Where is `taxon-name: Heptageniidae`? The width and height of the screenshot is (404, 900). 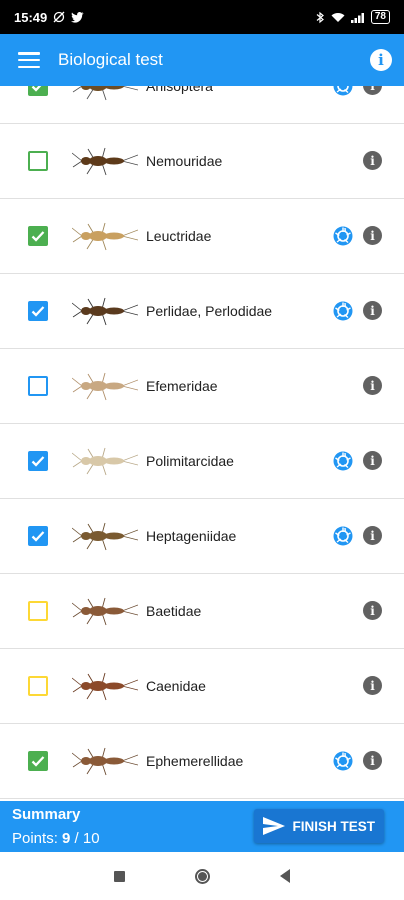 taxon-name: Heptageniidae is located at coordinates (191, 536).